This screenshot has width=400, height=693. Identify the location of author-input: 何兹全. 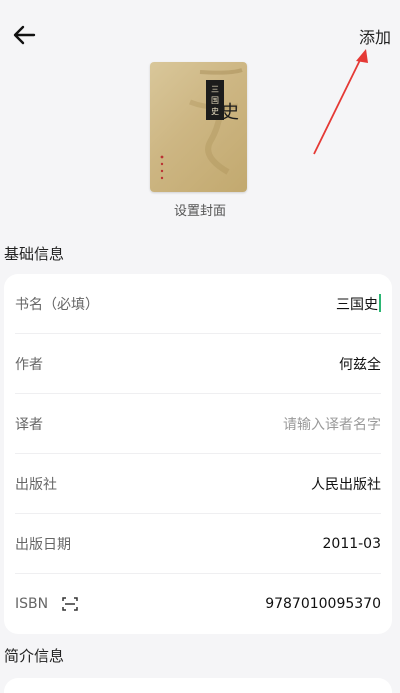
(360, 364).